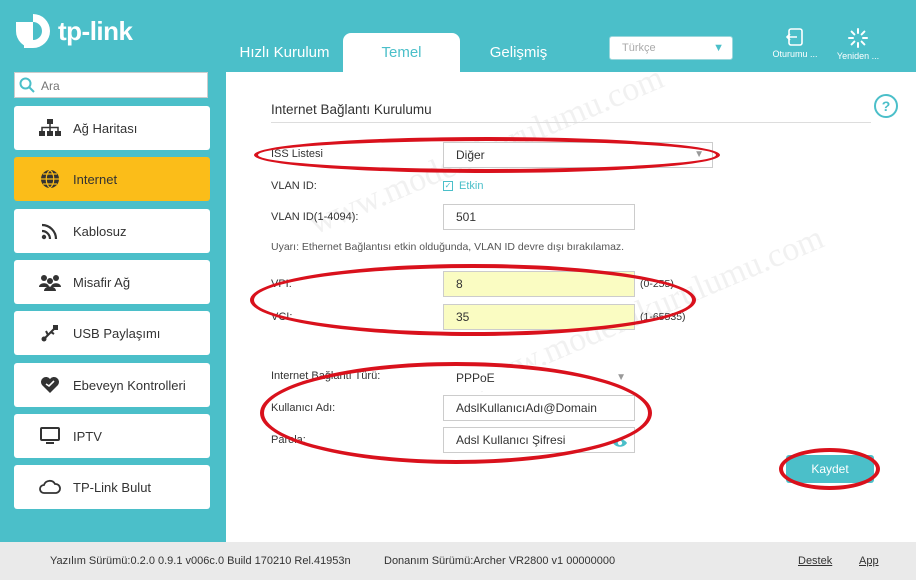 This screenshot has height=580, width=916. I want to click on sidebar-item-guest-network: Misafir Ağ, so click(112, 282).